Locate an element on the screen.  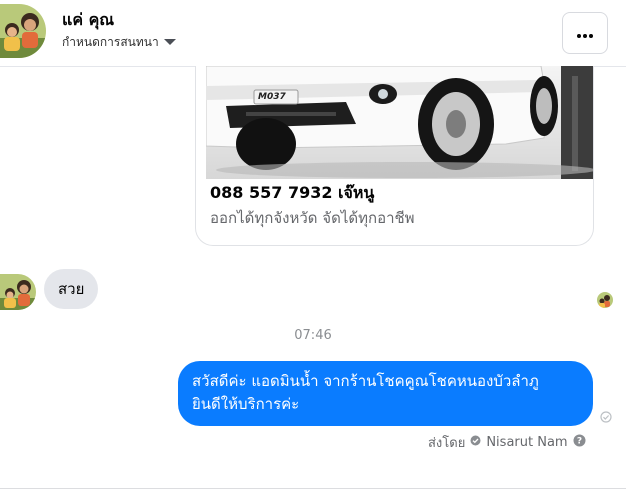
contact-name: แค่ คุณ is located at coordinates (88, 20).